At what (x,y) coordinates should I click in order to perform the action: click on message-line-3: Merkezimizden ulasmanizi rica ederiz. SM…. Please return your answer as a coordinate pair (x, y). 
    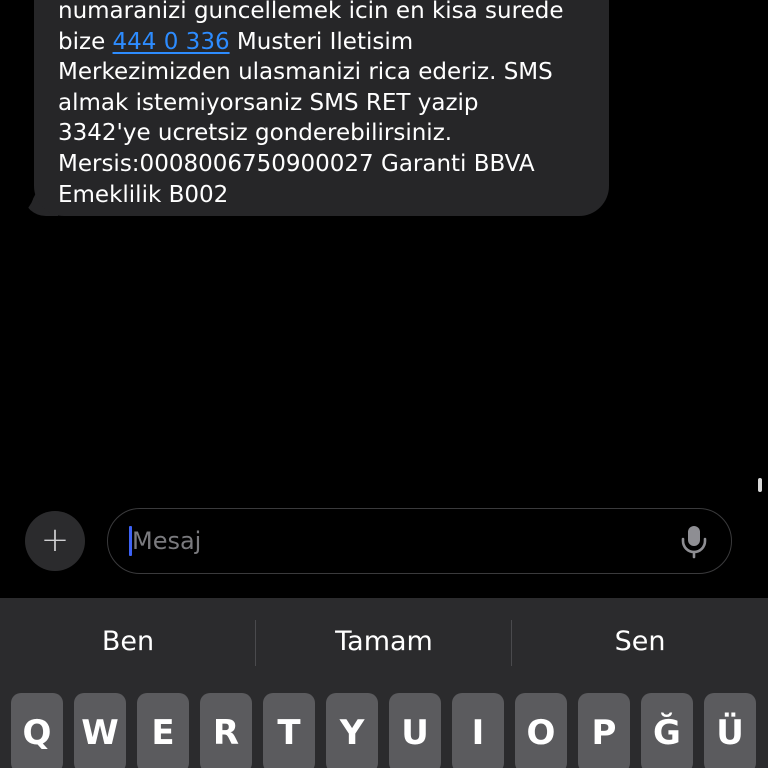
    Looking at the image, I should click on (305, 72).